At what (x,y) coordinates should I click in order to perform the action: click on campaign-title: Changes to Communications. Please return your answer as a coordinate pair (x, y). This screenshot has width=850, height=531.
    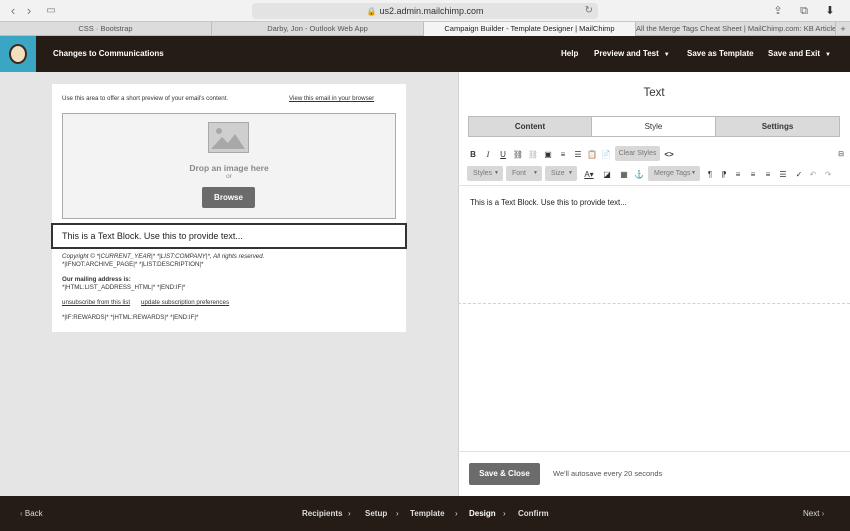
    Looking at the image, I should click on (108, 53).